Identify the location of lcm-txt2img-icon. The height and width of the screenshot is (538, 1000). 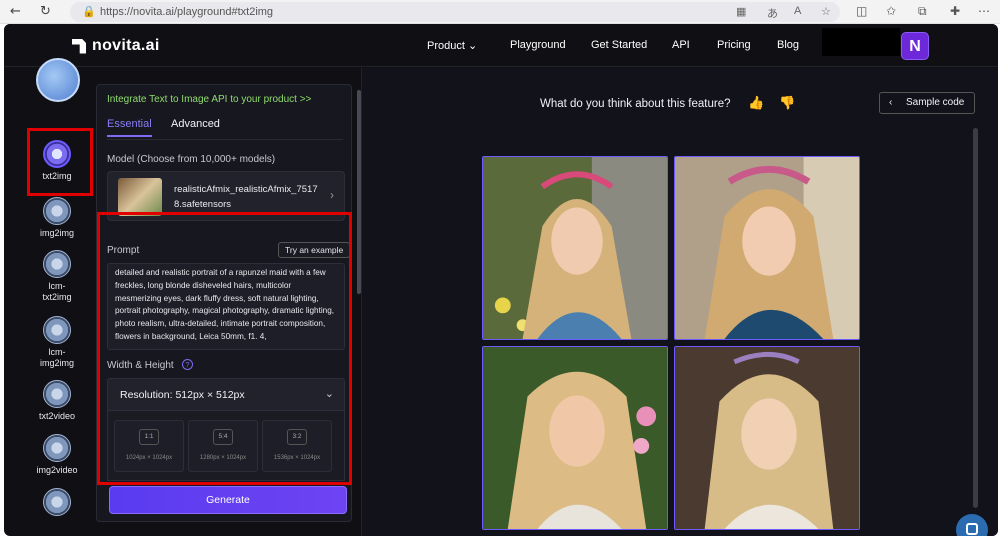
(57, 264).